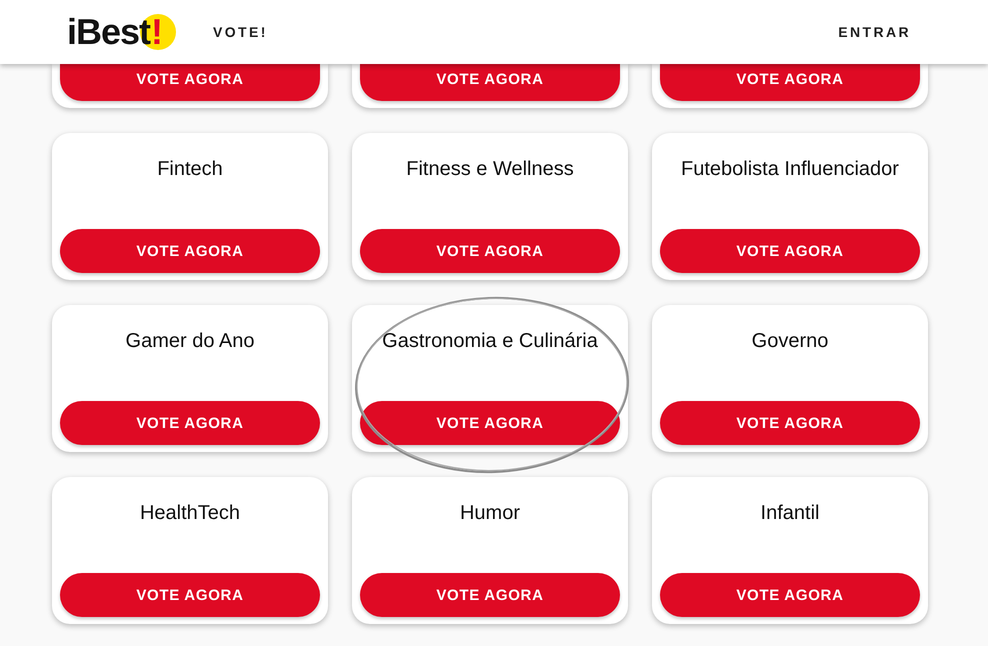  I want to click on category-title: Humor, so click(489, 513).